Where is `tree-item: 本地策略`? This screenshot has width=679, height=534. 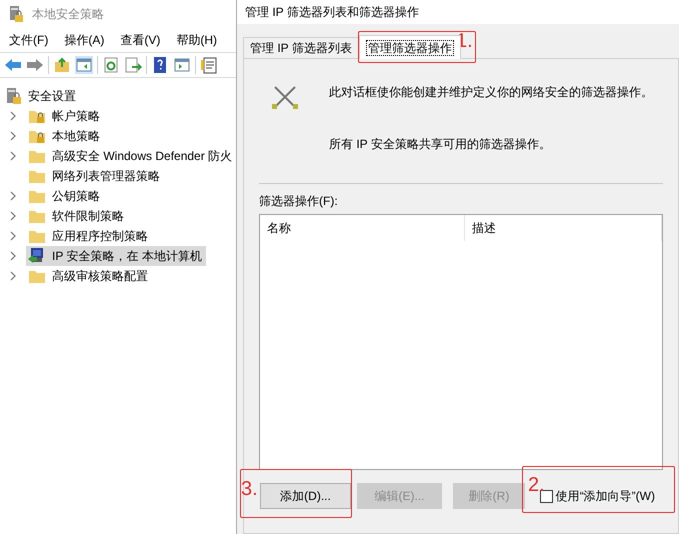 tree-item: 本地策略 is located at coordinates (65, 136).